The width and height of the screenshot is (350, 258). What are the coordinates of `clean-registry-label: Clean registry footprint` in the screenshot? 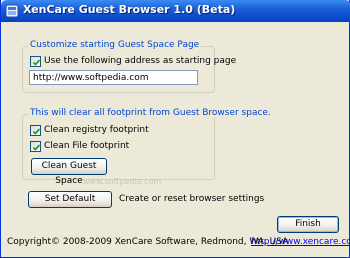 It's located at (96, 130).